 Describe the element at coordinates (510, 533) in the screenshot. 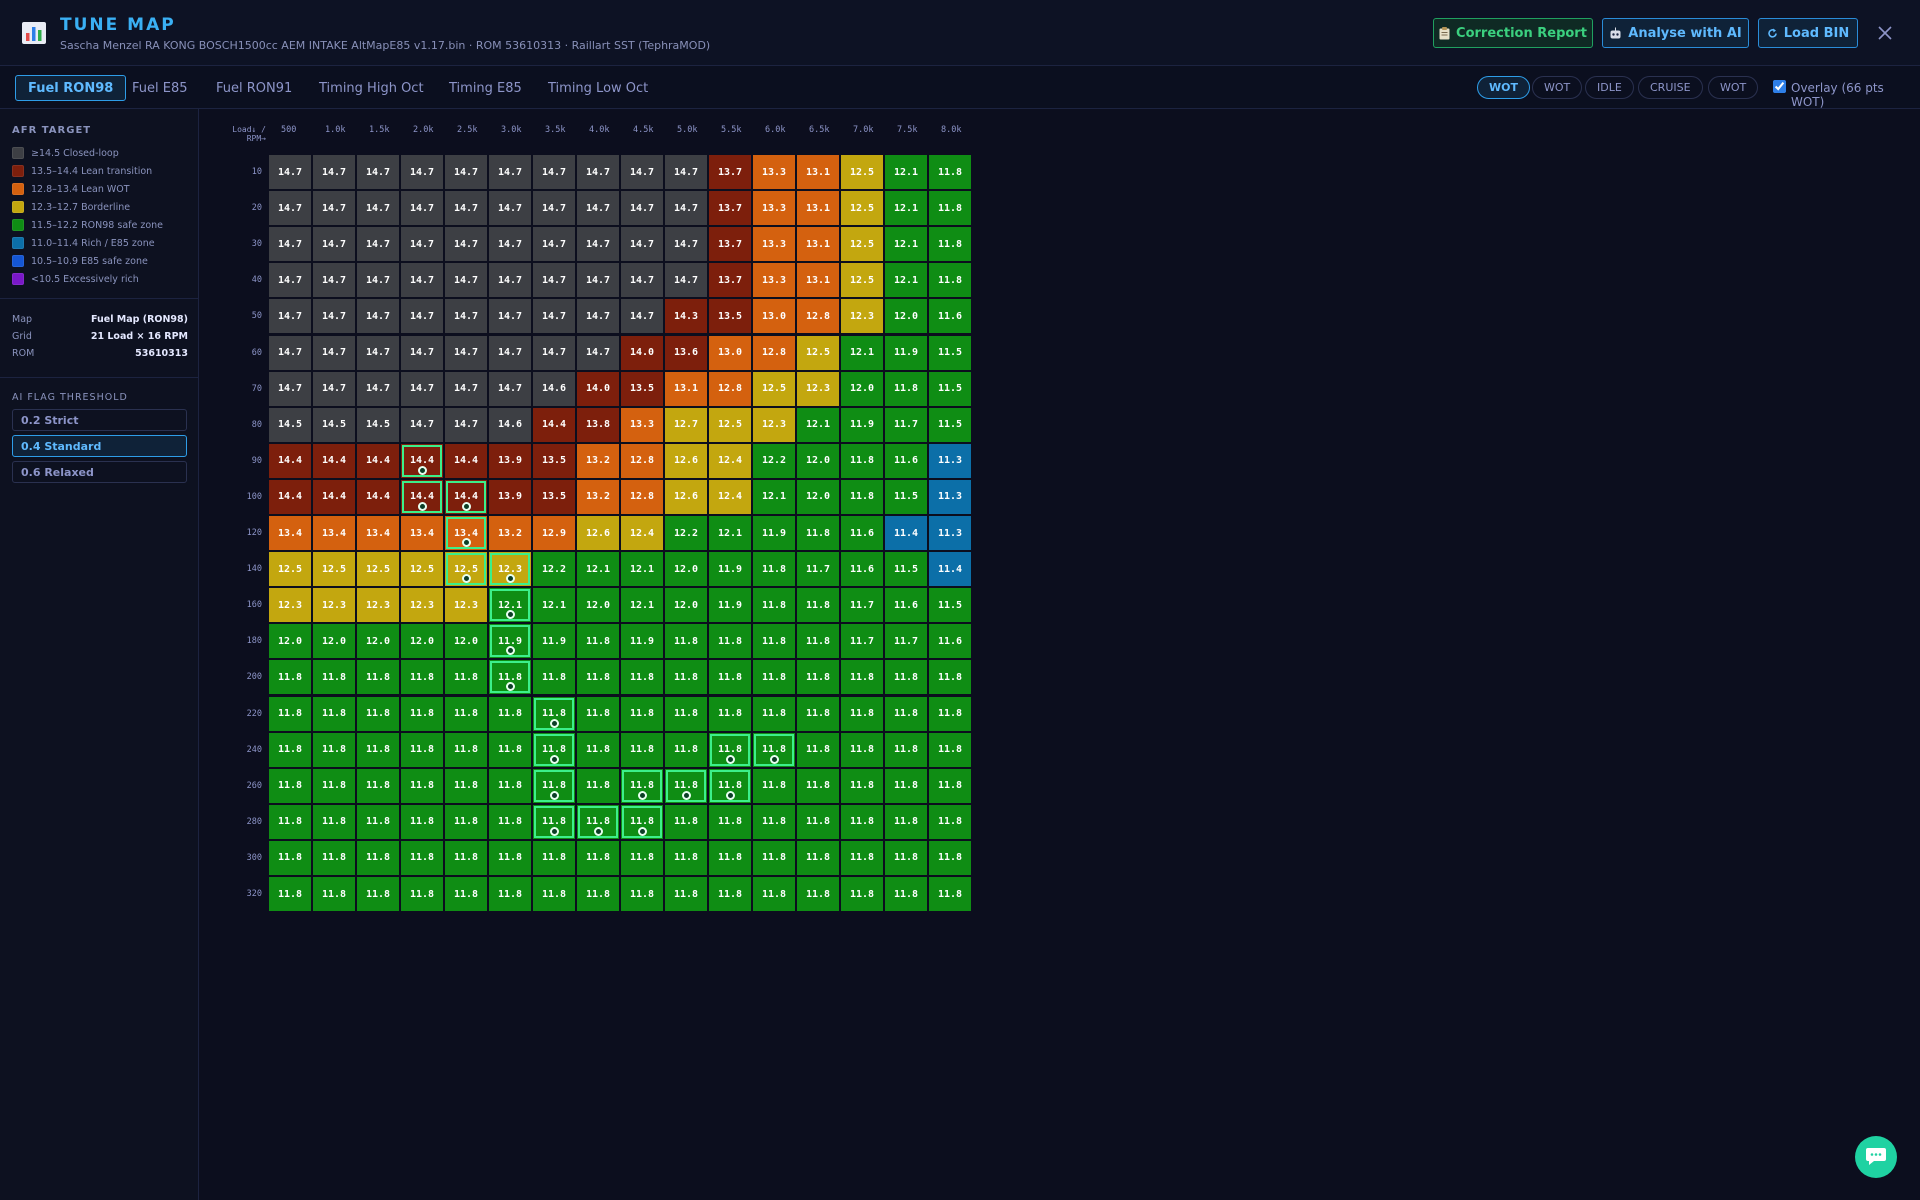

I see `map-cell: 13.2` at that location.